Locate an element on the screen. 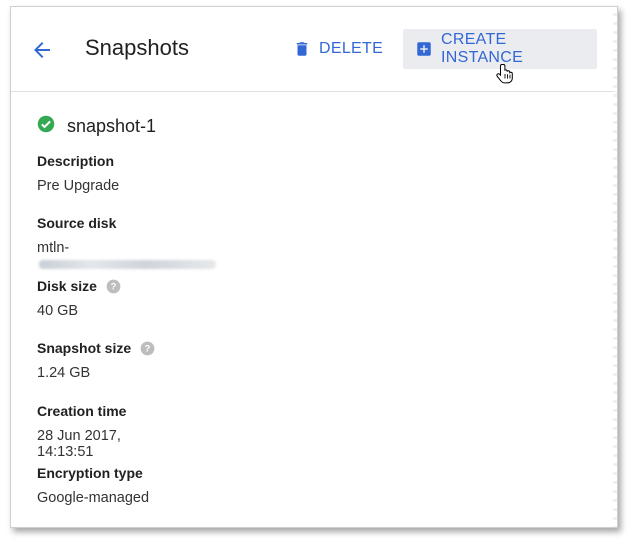 This screenshot has width=638, height=550. snapshot-size-field: Snapshot size ? 1.24 GB is located at coordinates (96, 360).